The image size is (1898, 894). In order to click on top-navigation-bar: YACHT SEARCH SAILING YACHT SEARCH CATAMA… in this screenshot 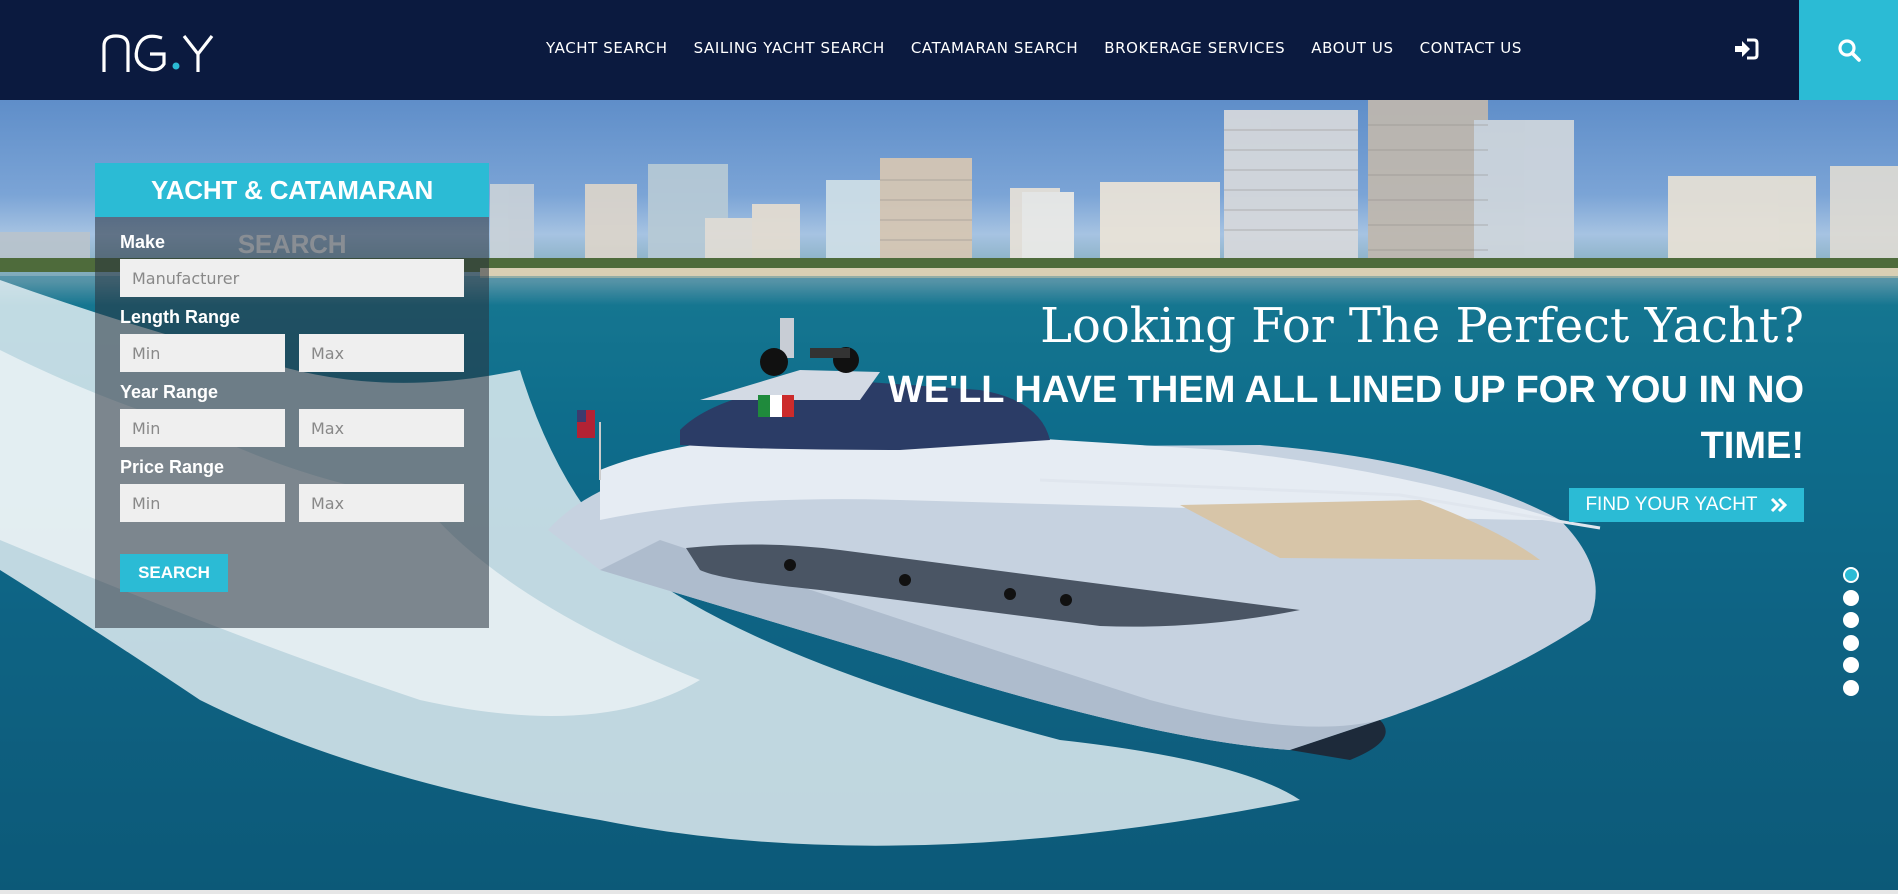, I will do `click(949, 50)`.